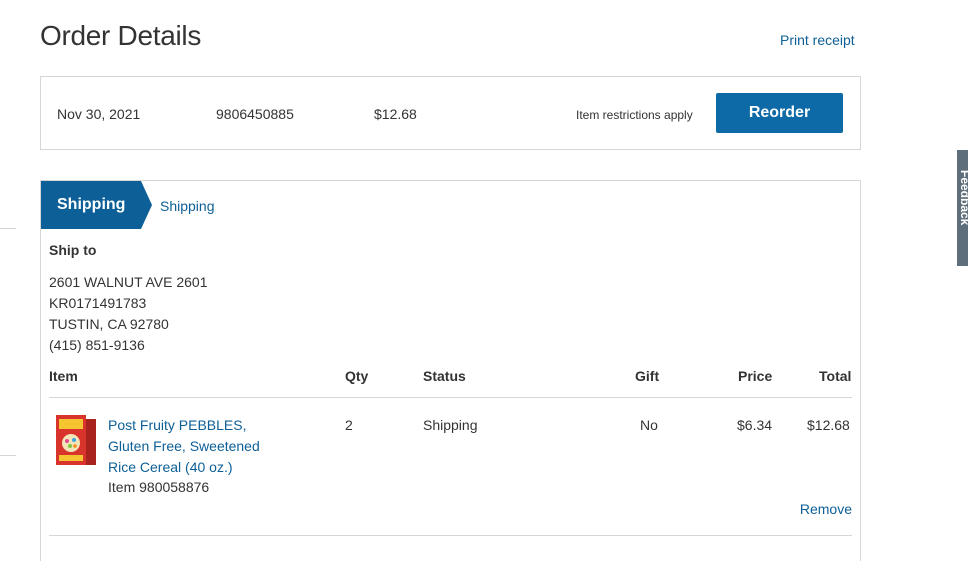 This screenshot has width=968, height=561. What do you see at coordinates (146, 205) in the screenshot?
I see `shipping-tab-arrow` at bounding box center [146, 205].